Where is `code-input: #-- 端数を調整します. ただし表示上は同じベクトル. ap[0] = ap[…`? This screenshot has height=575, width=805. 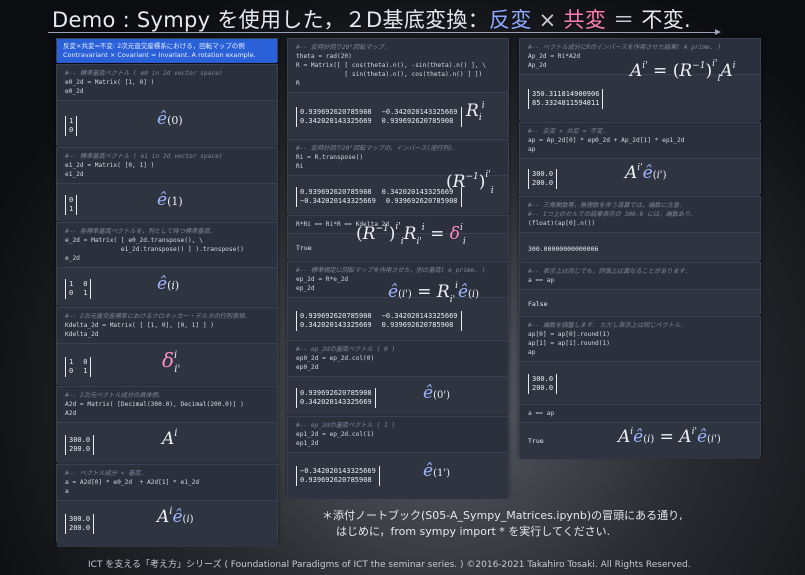
code-input: #-- 端数を調整します. ただし表示上は同じベクトル. ap[0] = ap[… is located at coordinates (640, 339).